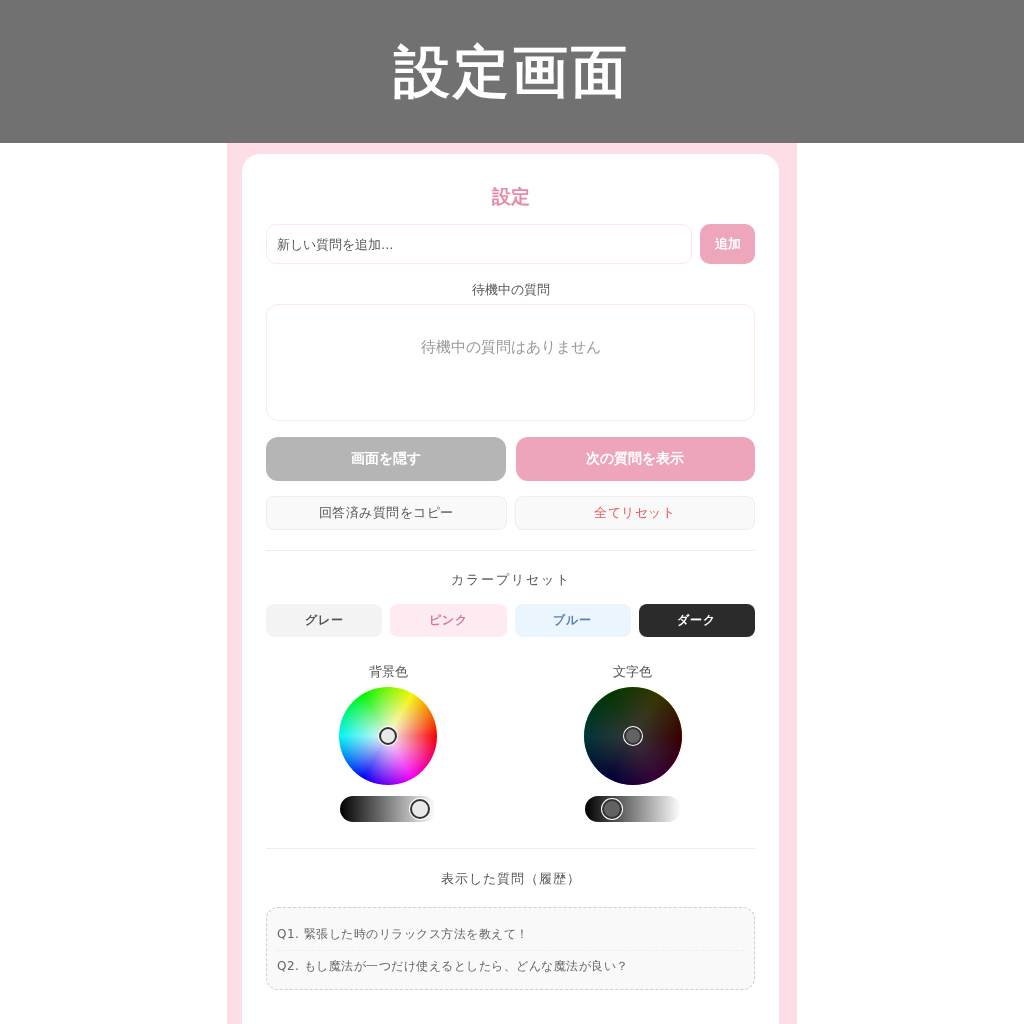 This screenshot has width=1024, height=1024. What do you see at coordinates (403, 934) in the screenshot?
I see `history-item: Q1. 緊張した時のリラックス方法を教えて！` at bounding box center [403, 934].